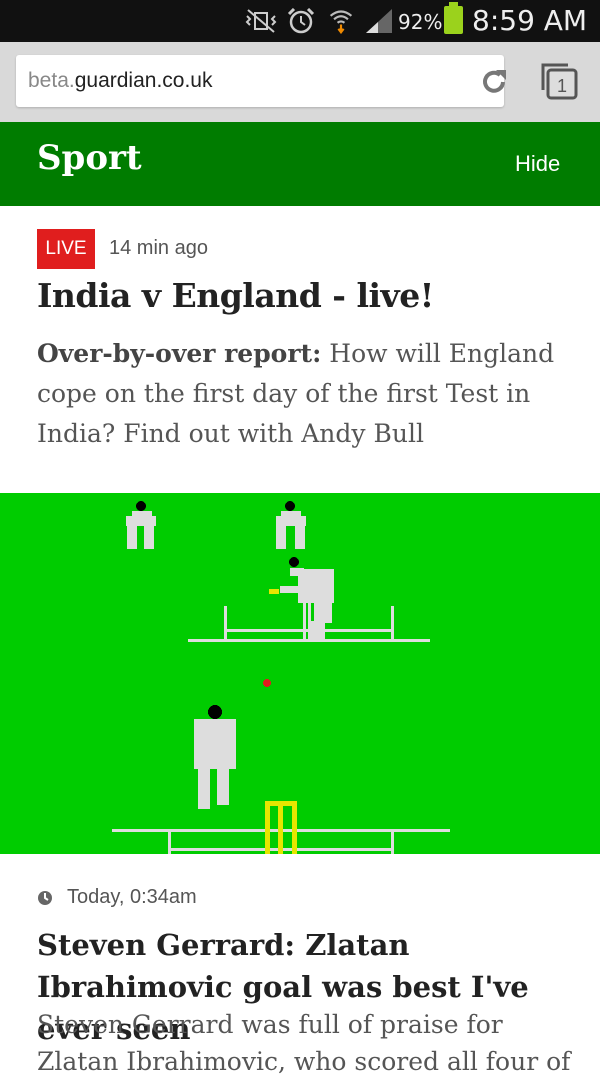 The image size is (600, 1080). Describe the element at coordinates (267, 683) in the screenshot. I see `ball` at that location.